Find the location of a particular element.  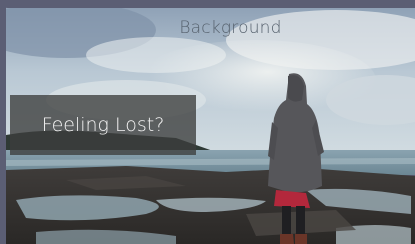

background-label: Background is located at coordinates (230, 28).